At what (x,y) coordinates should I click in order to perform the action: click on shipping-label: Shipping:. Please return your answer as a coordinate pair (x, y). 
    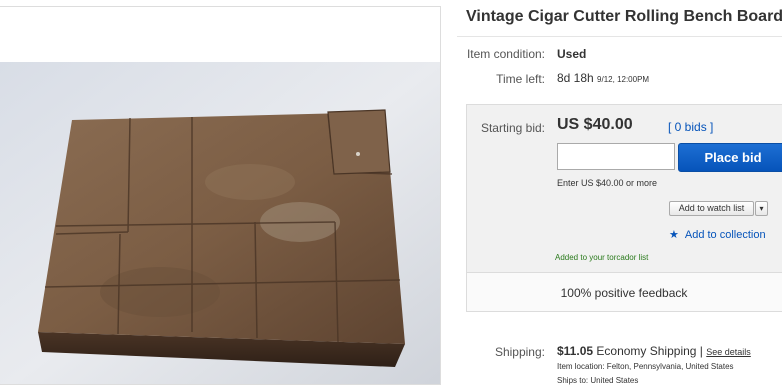
    Looking at the image, I should click on (519, 352).